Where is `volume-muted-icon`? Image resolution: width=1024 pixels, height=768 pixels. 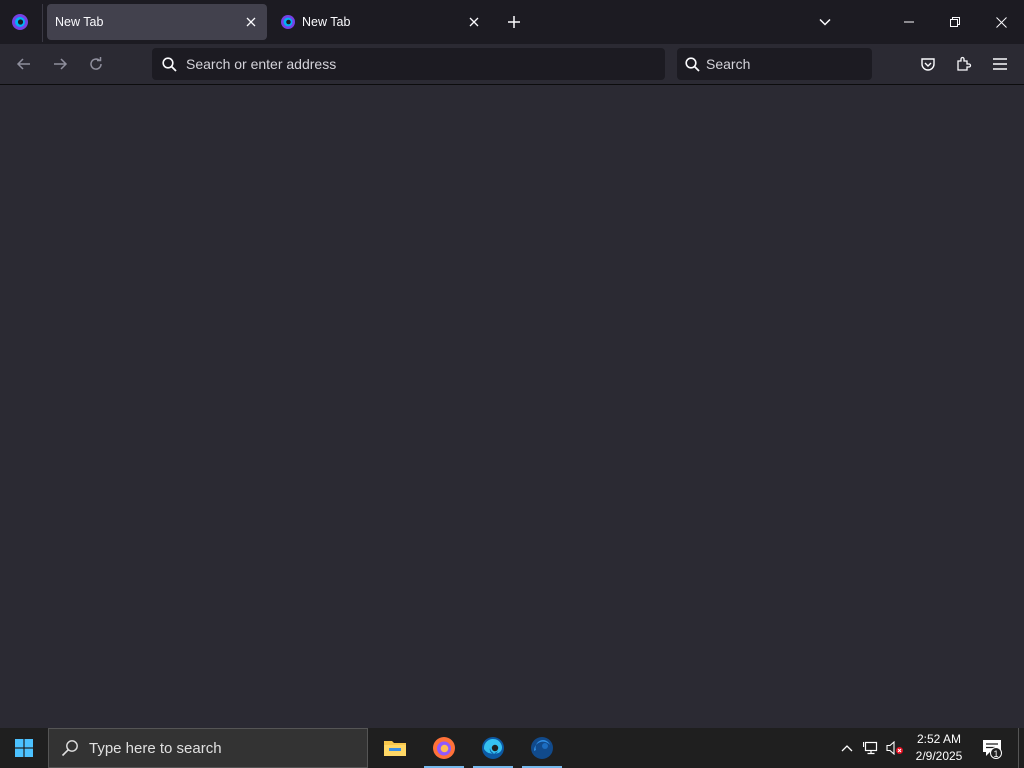 volume-muted-icon is located at coordinates (894, 748).